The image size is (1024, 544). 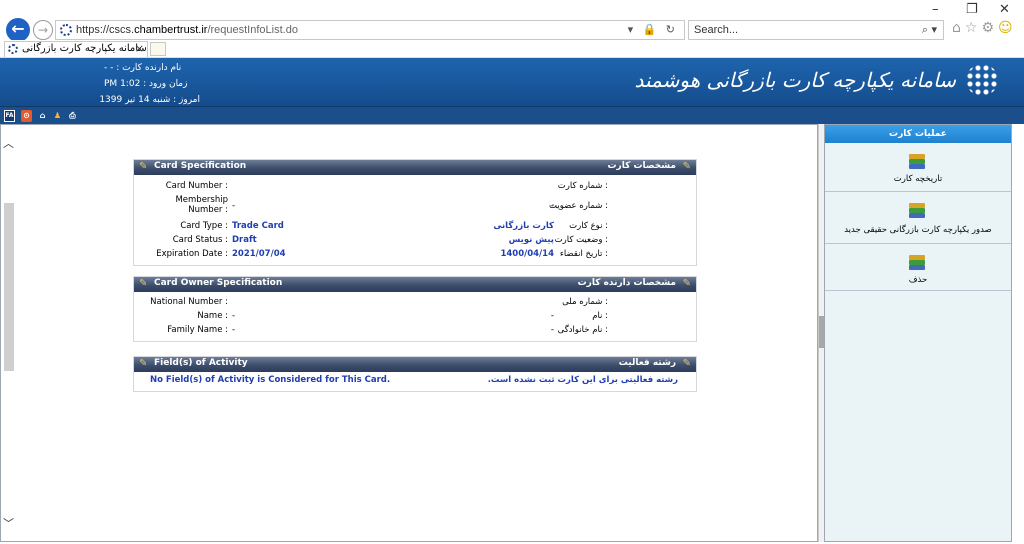 I want to click on logo-text: سامانه یکپارچه کارت بازرگانی هوشمند, so click(x=795, y=80).